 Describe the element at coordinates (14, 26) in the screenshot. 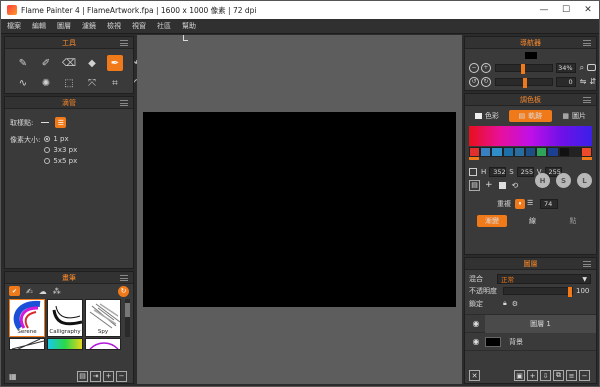

I see `menu-file: 檔案` at that location.